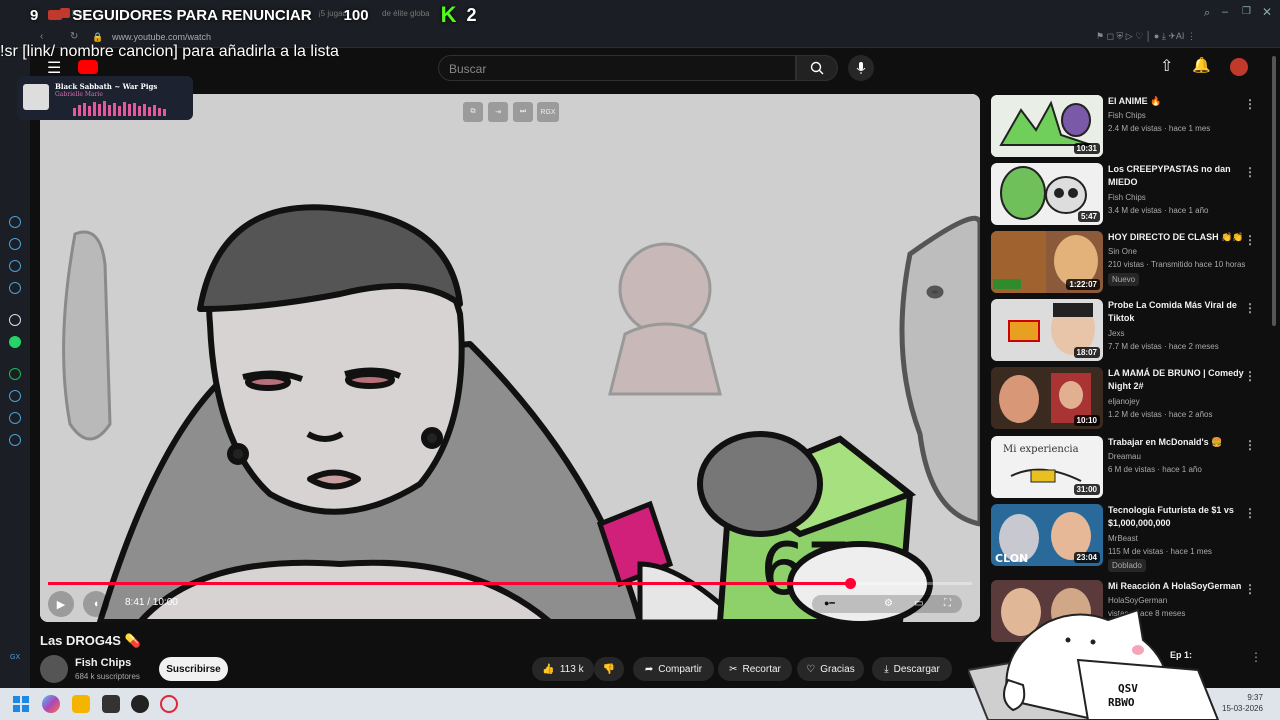 The width and height of the screenshot is (1280, 720). What do you see at coordinates (755, 669) in the screenshot?
I see `clip-button: ✂ Recortar` at bounding box center [755, 669].